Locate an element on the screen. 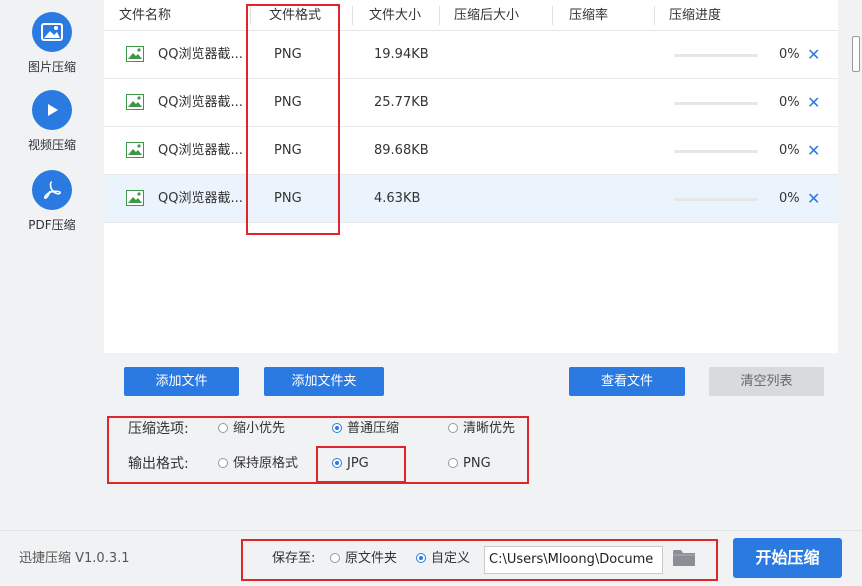  add-file-button: 添加文件 is located at coordinates (181, 381).